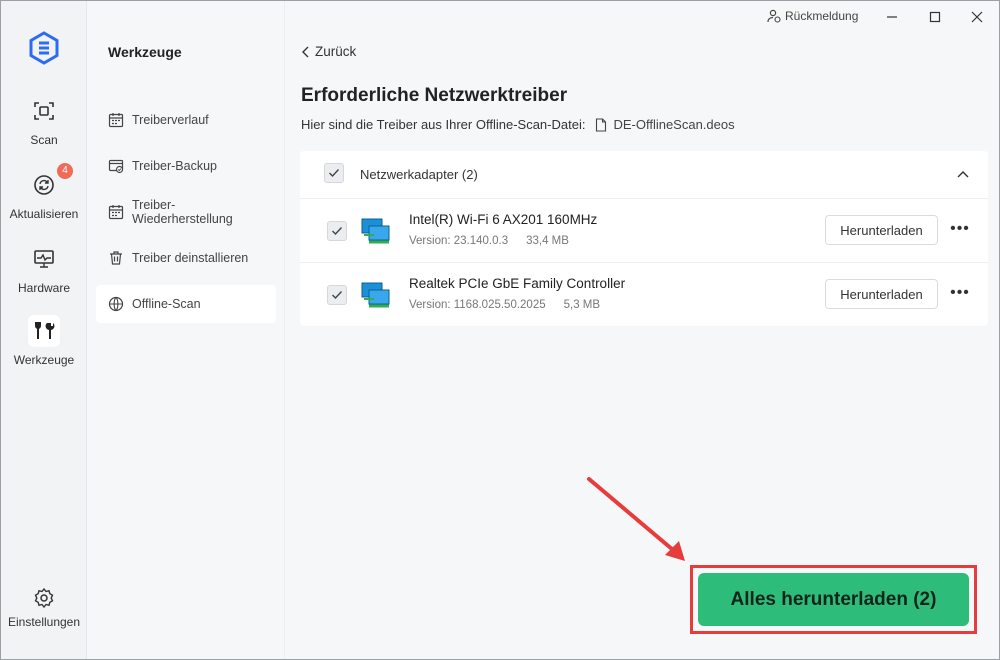  I want to click on rail-item-tools: Werkzeuge, so click(44, 341).